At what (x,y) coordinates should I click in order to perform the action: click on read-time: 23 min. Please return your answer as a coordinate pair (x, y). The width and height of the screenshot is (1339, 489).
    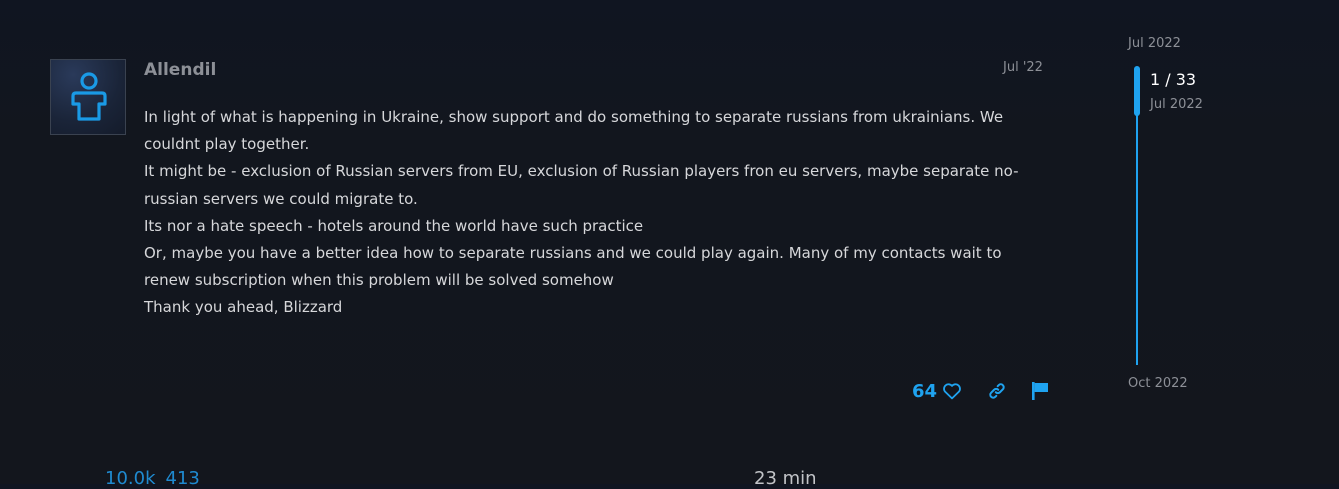
    Looking at the image, I should click on (785, 478).